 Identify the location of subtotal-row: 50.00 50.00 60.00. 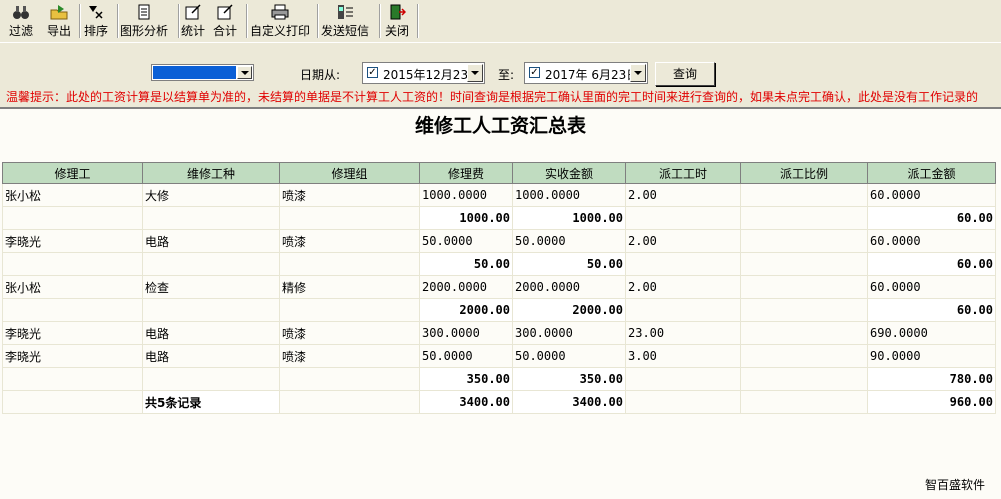
(499, 264).